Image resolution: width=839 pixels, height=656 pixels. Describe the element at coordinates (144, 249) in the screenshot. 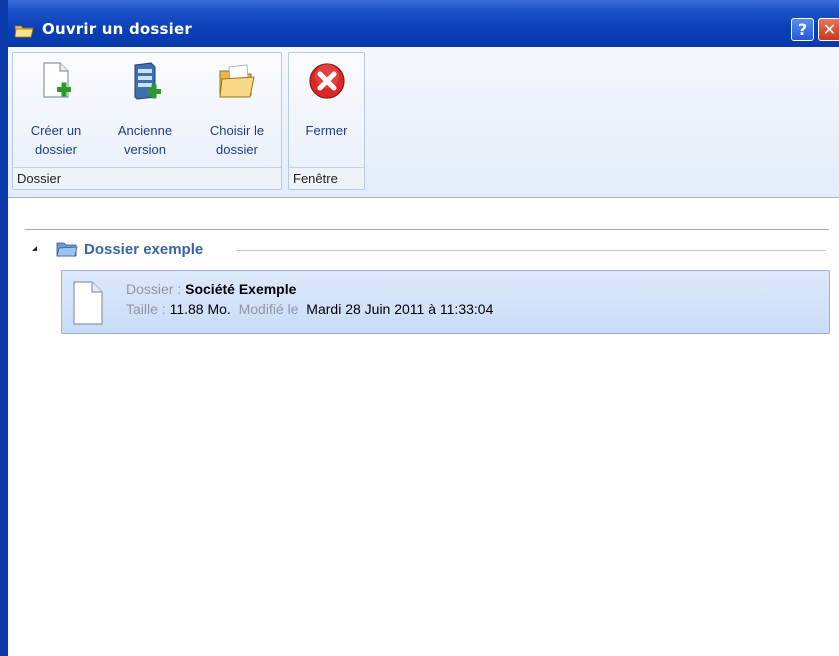

I see `group-title: Dossier exemple` at that location.